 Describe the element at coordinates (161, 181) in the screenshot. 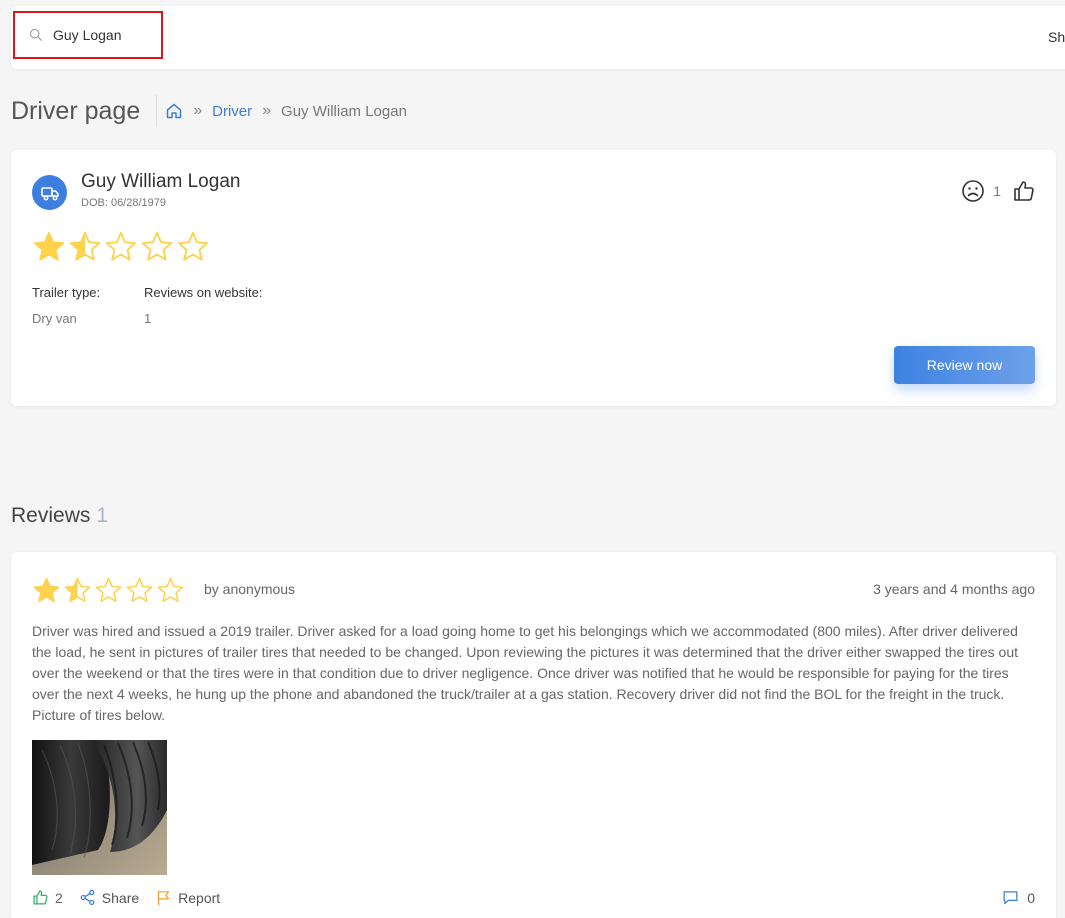

I see `driver-name: Guy William Logan` at that location.